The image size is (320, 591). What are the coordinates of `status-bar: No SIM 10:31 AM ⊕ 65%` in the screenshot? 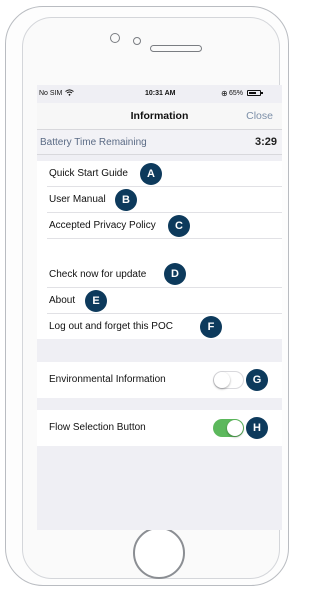 It's located at (159, 94).